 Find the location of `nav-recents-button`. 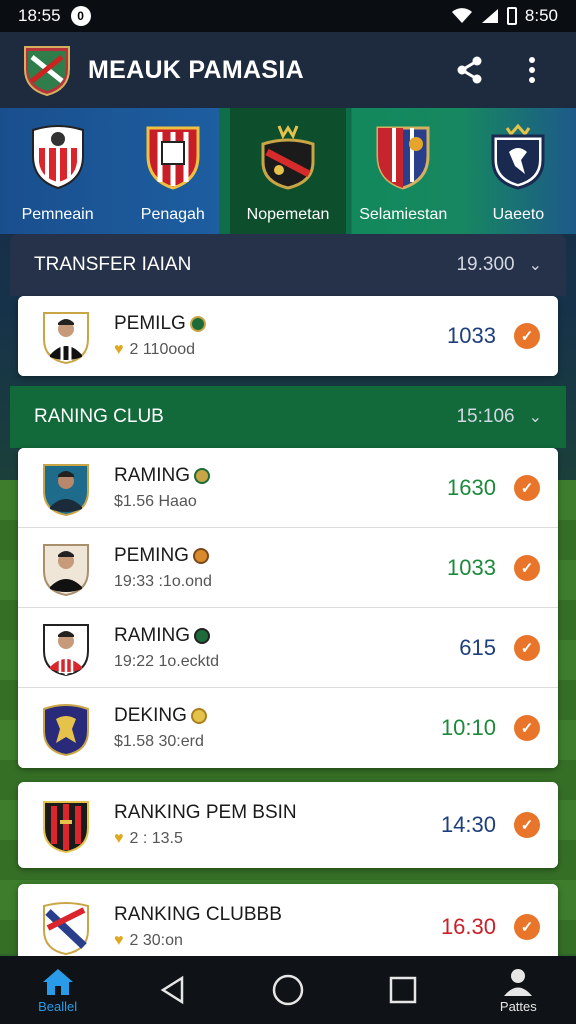

nav-recents-button is located at coordinates (403, 990).